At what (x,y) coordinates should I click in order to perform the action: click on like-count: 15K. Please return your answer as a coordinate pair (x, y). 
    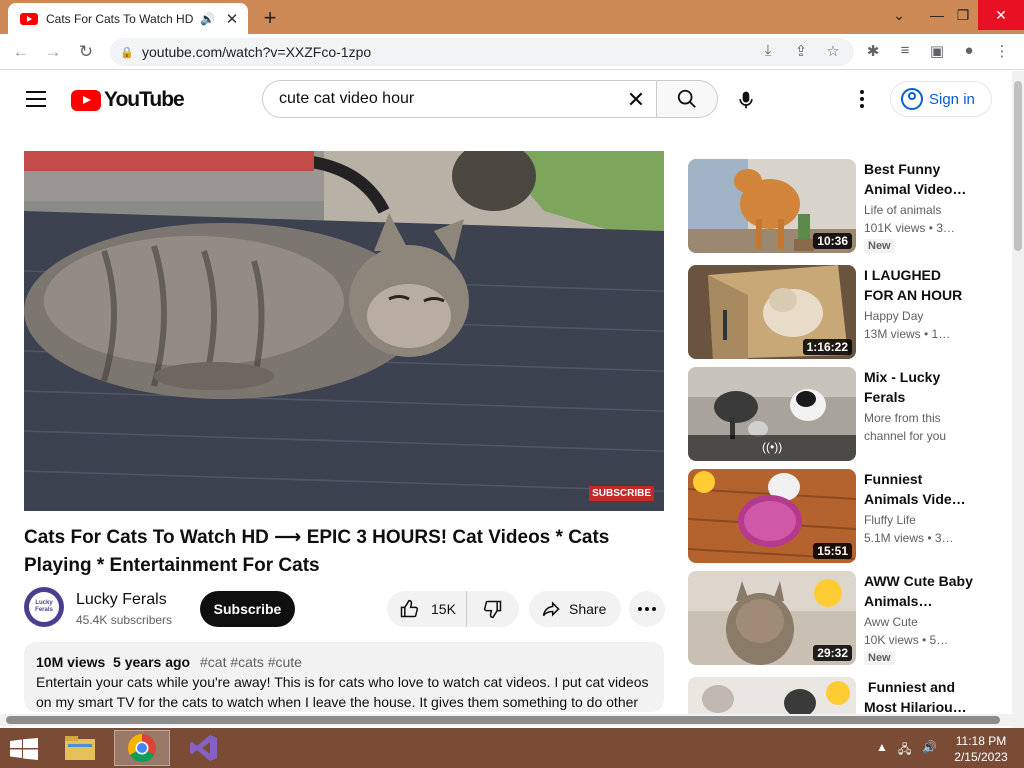
    Looking at the image, I should click on (443, 609).